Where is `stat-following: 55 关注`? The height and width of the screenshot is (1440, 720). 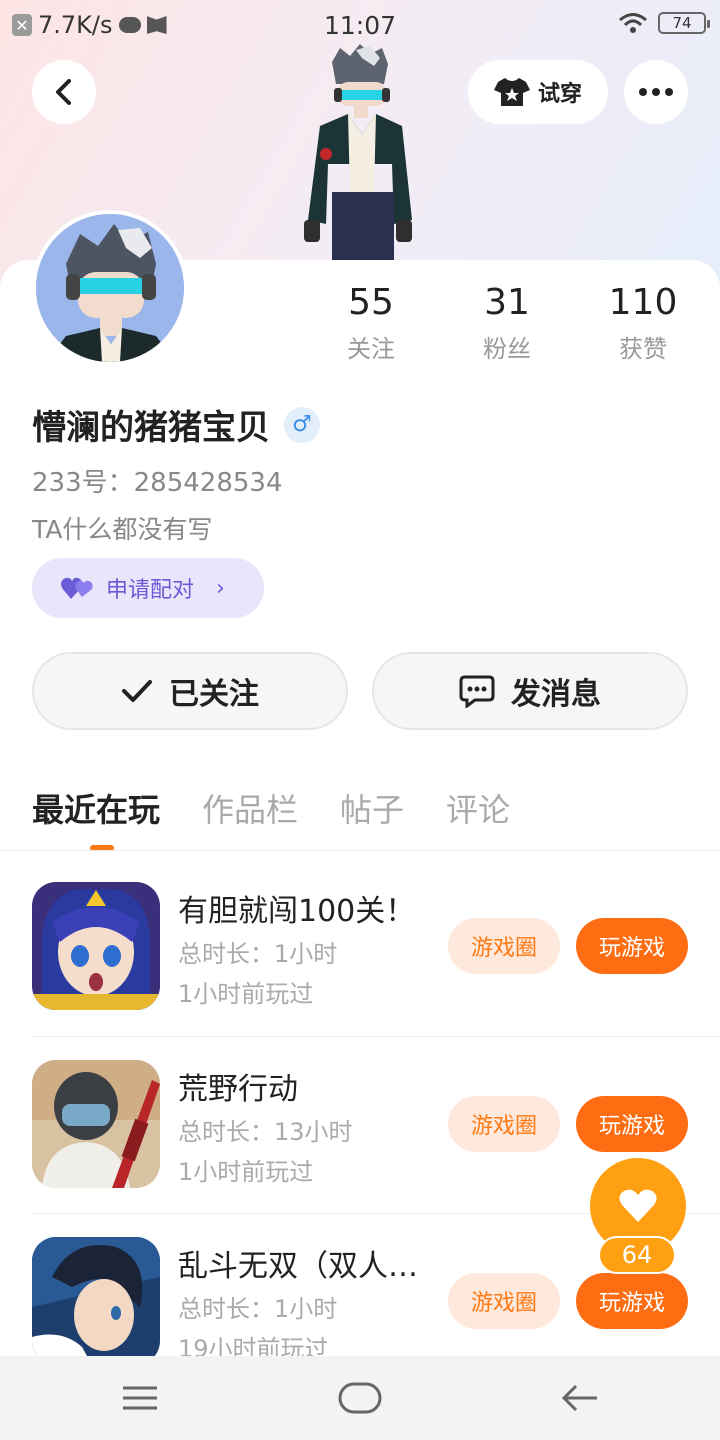 stat-following: 55 关注 is located at coordinates (371, 323).